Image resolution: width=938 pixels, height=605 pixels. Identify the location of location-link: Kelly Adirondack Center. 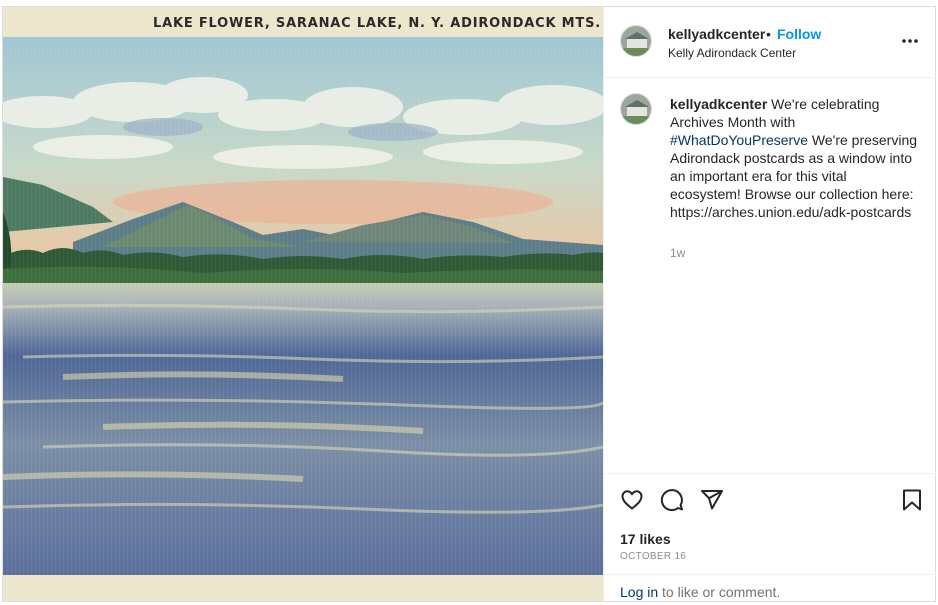
(732, 53).